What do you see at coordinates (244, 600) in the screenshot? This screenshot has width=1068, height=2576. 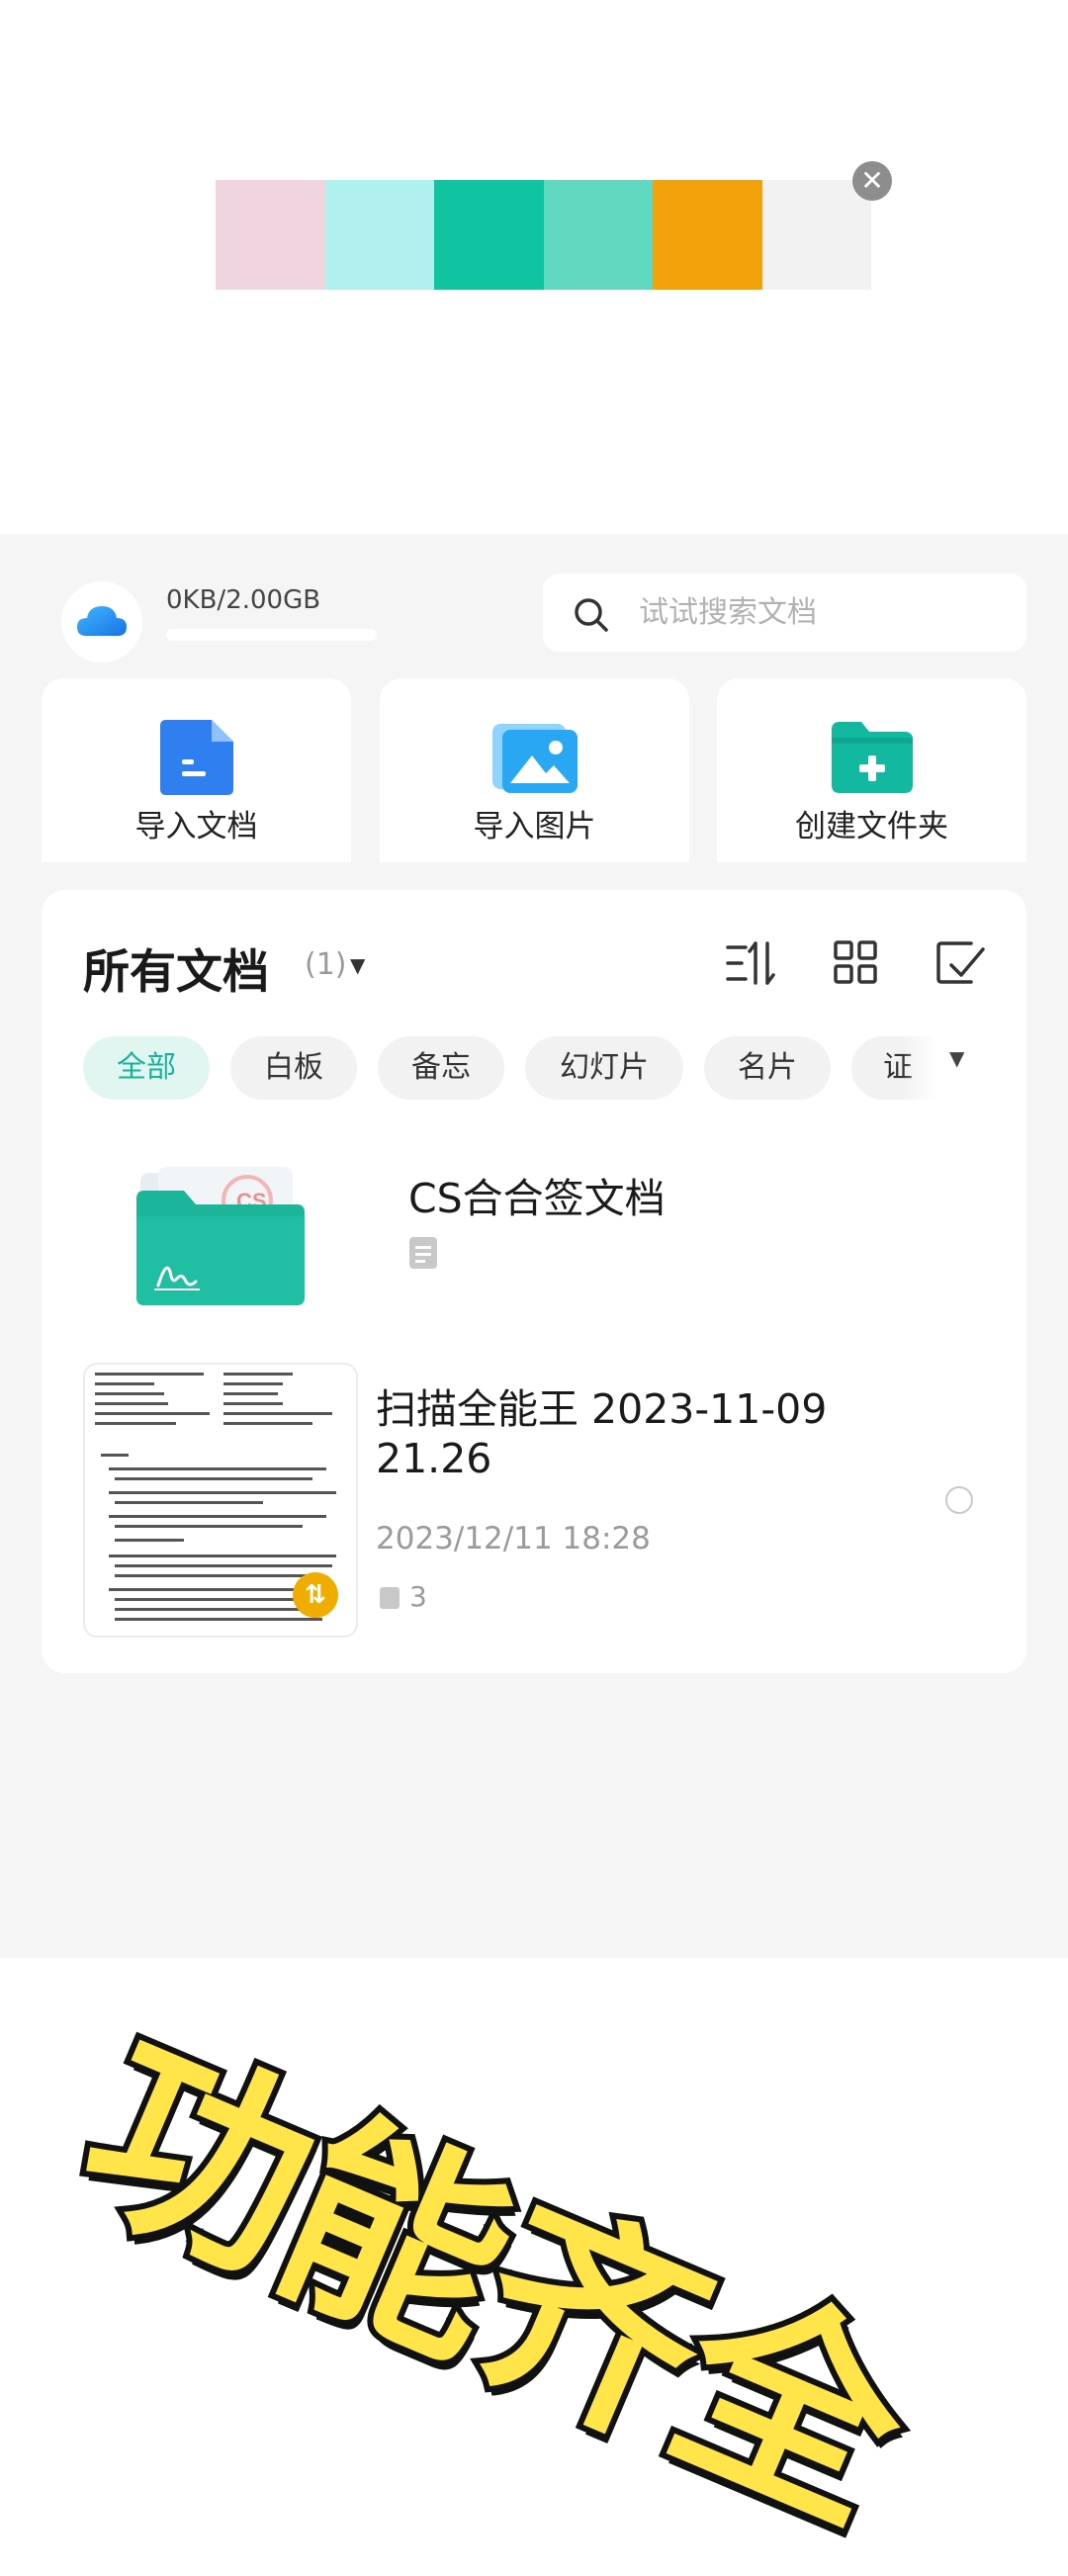 I see `storage-usage-text: 0KB/2.00GB` at bounding box center [244, 600].